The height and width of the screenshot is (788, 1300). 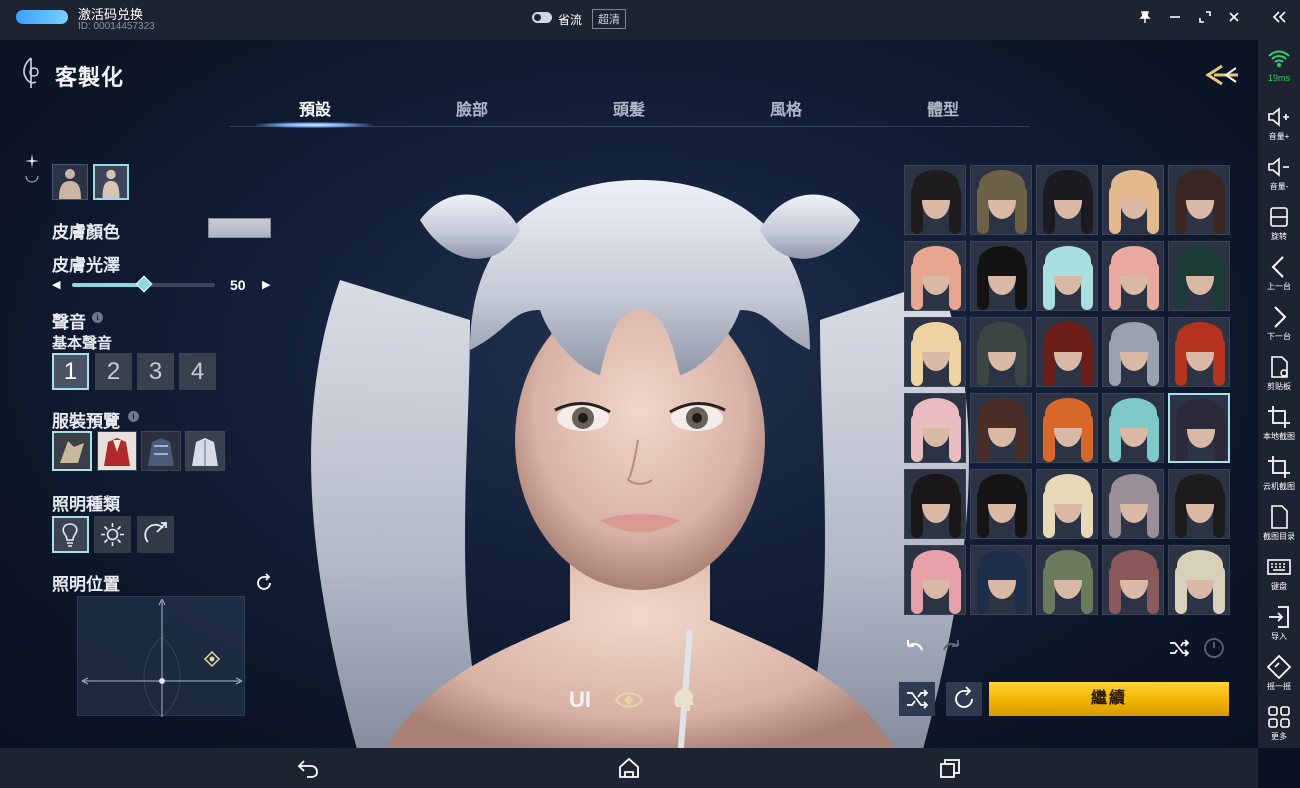 What do you see at coordinates (1067, 504) in the screenshot?
I see `hair-preset-r5c3` at bounding box center [1067, 504].